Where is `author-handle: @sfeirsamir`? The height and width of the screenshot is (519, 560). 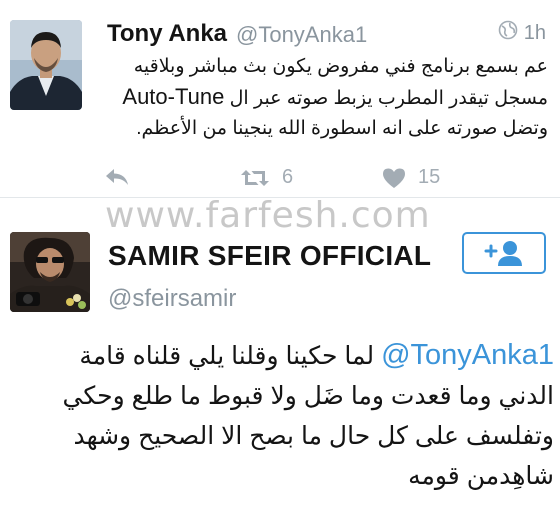
author-handle: @sfeirsamir is located at coordinates (172, 299).